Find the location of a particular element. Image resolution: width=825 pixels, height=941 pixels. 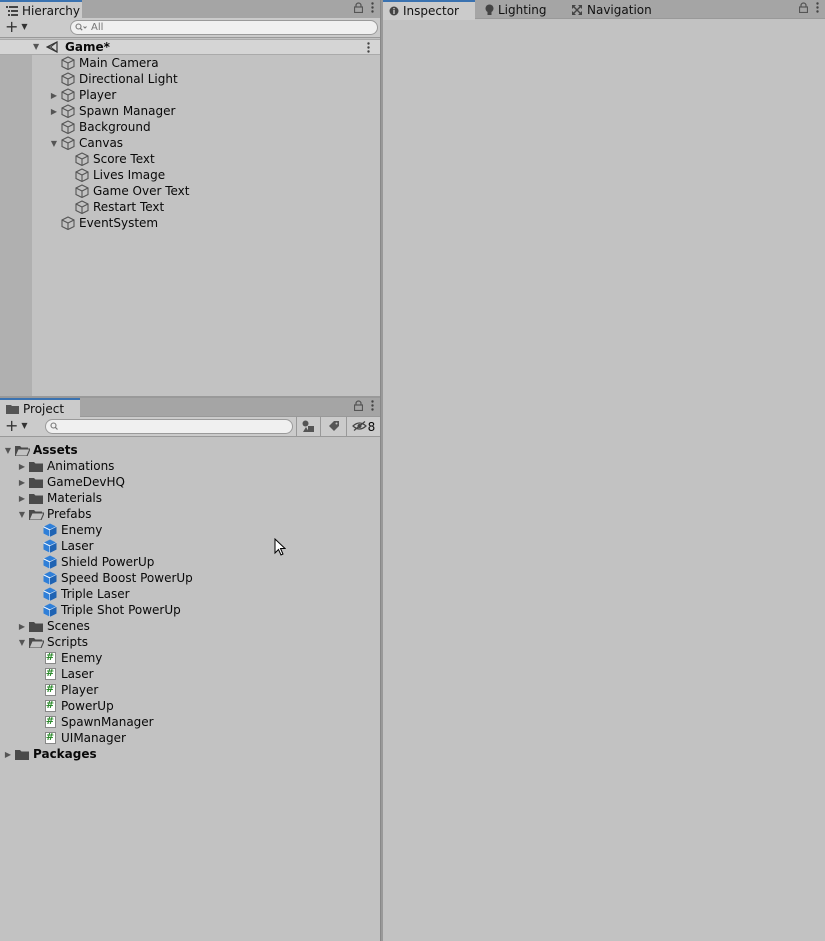

tab-inspector: Inspector is located at coordinates (429, 10).